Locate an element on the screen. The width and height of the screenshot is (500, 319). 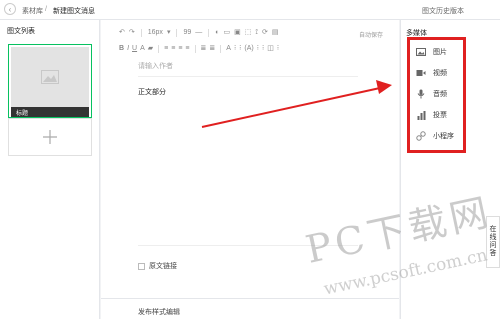
article-card: 标题 is located at coordinates (50, 81).